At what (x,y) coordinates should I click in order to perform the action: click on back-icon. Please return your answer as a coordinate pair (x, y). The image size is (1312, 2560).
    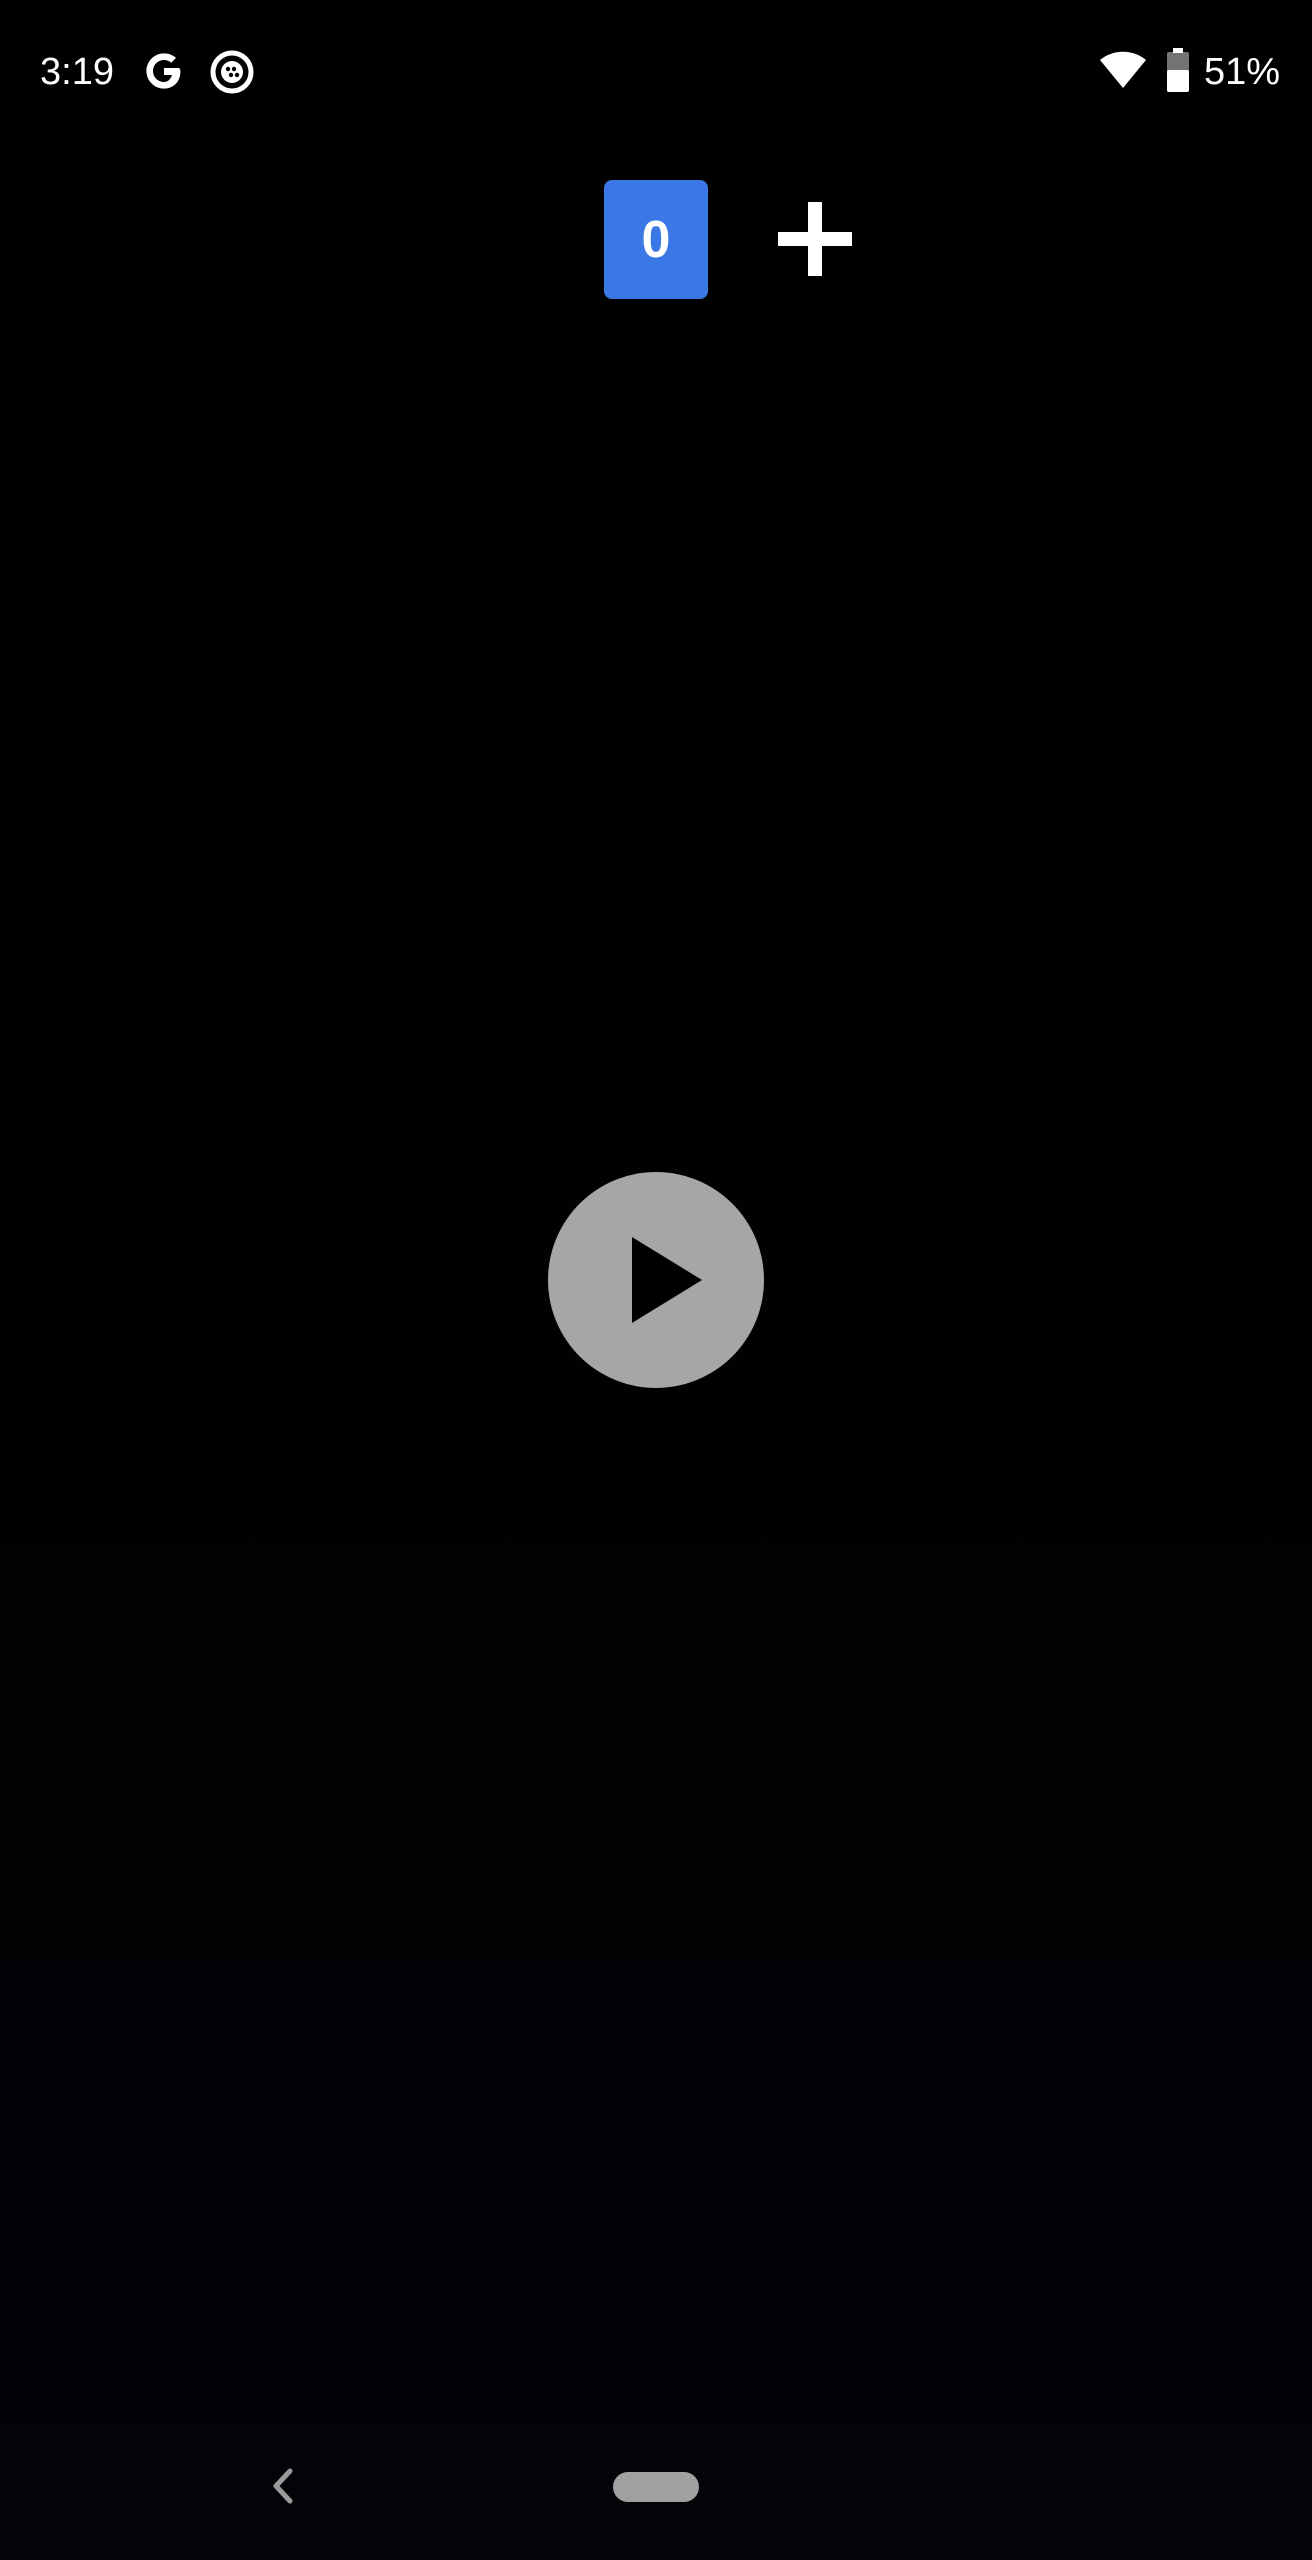
    Looking at the image, I should click on (282, 2486).